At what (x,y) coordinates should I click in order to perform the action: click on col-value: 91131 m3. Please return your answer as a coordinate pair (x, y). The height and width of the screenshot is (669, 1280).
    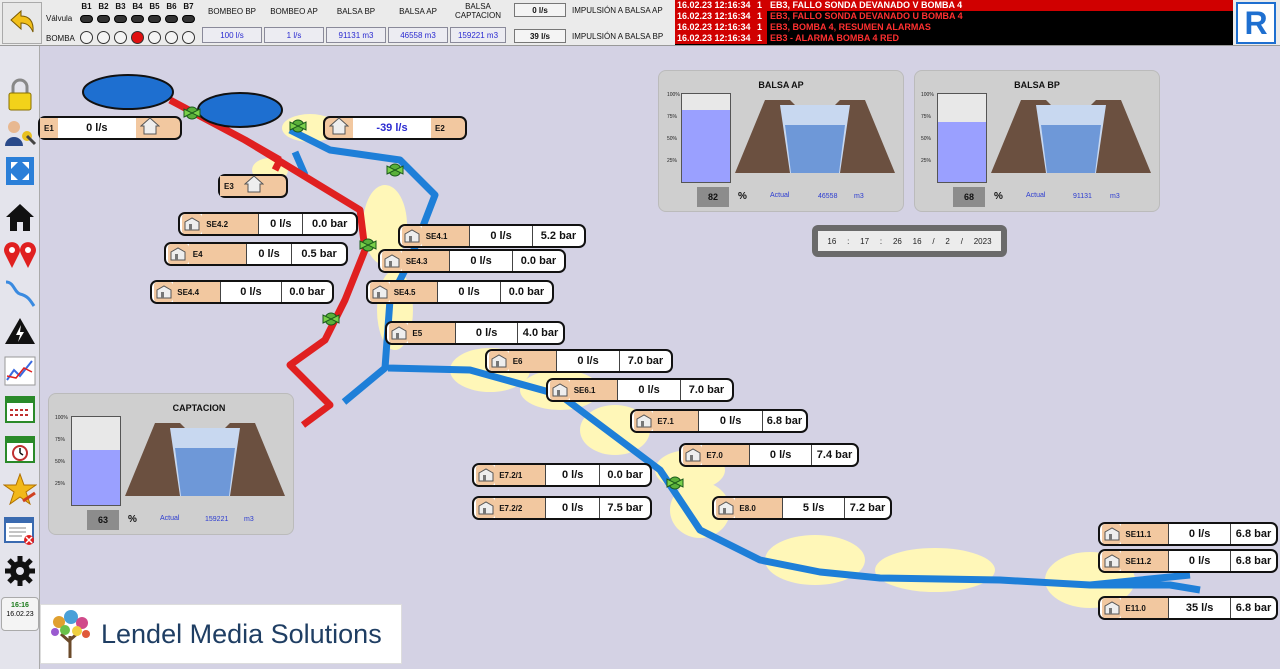
    Looking at the image, I should click on (356, 35).